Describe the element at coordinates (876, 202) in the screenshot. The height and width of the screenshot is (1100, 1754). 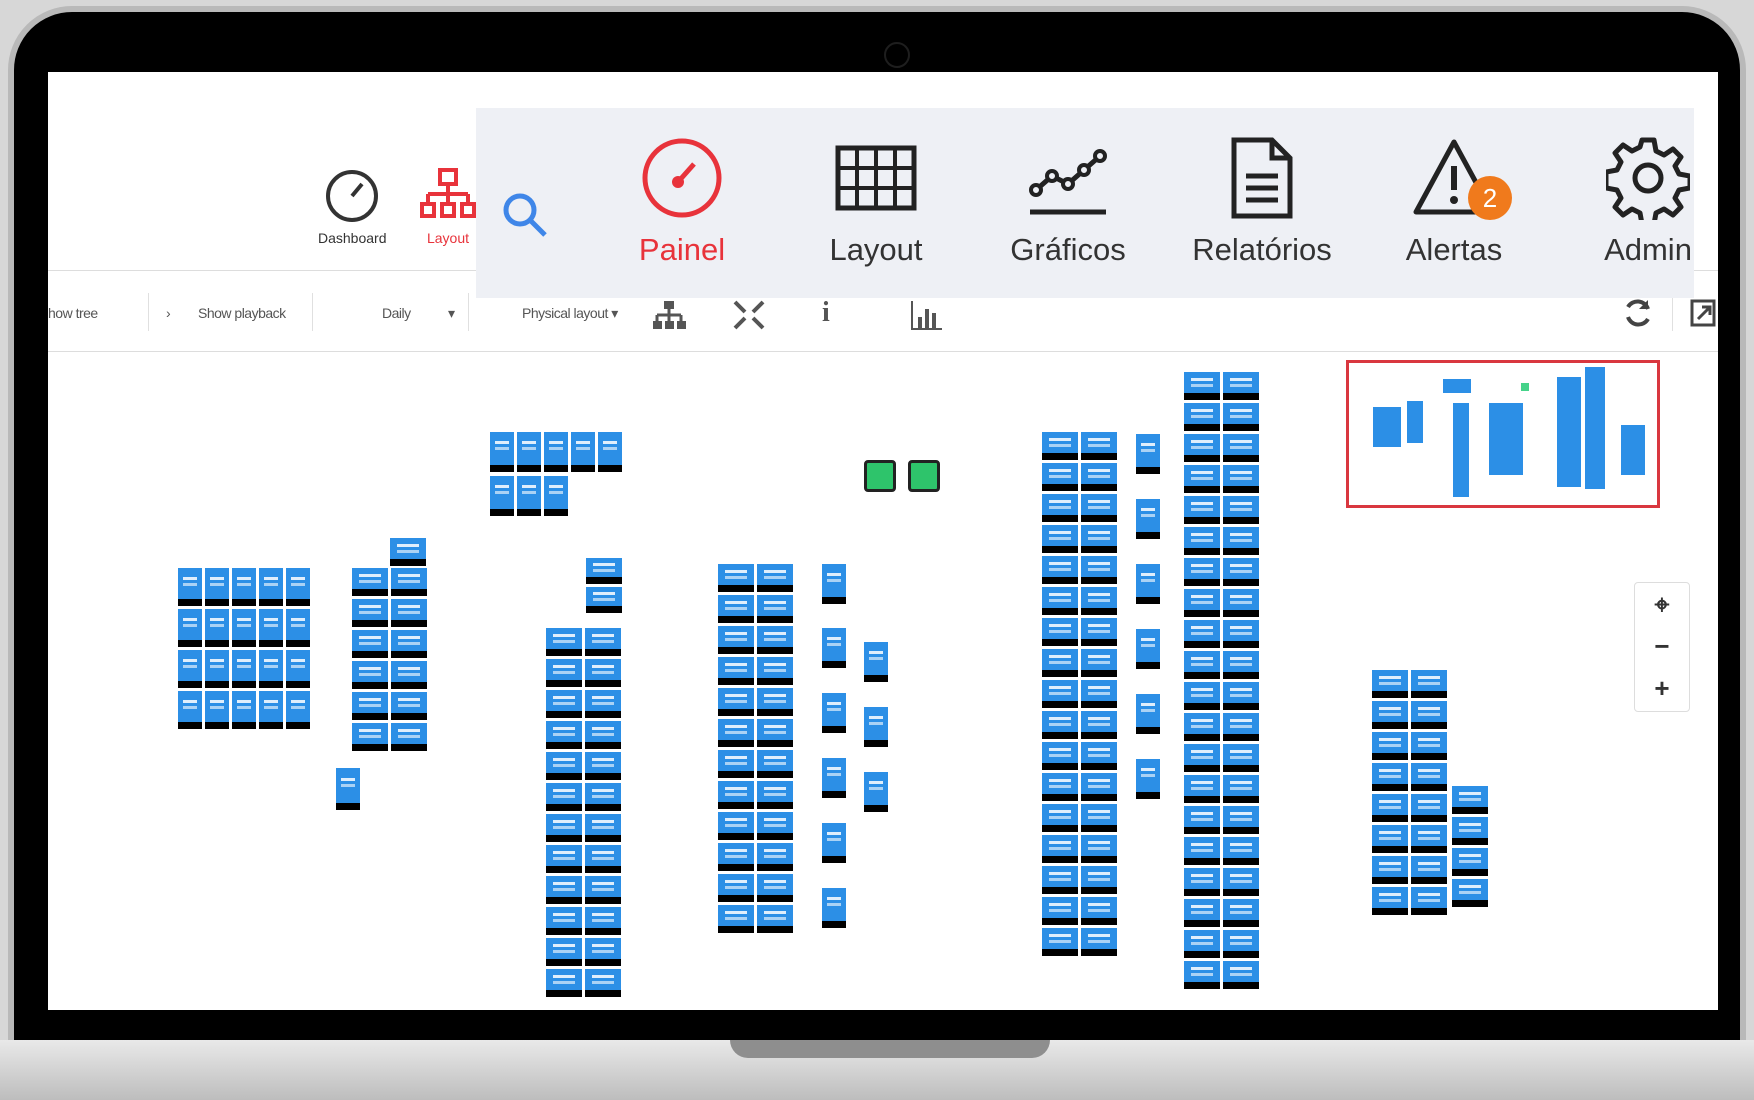
I see `menu-item-layout: Layout` at that location.